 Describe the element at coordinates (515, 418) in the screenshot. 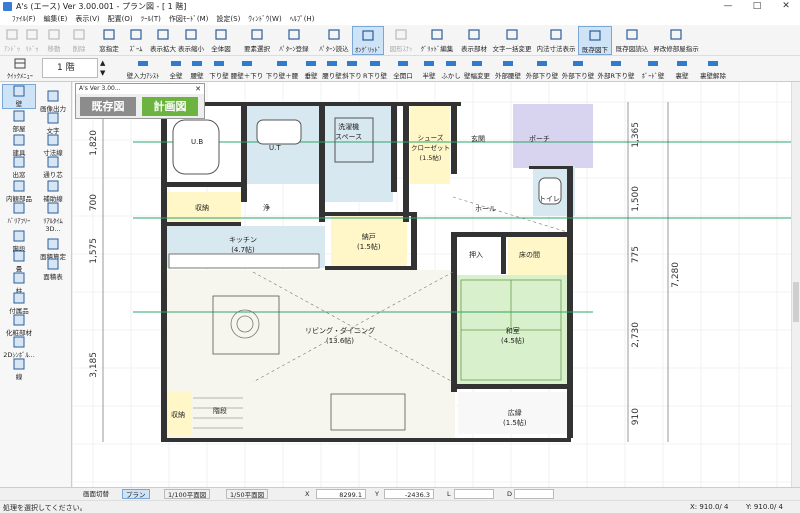

I see `room-hiroen: 広縁 (1.5帖)` at that location.